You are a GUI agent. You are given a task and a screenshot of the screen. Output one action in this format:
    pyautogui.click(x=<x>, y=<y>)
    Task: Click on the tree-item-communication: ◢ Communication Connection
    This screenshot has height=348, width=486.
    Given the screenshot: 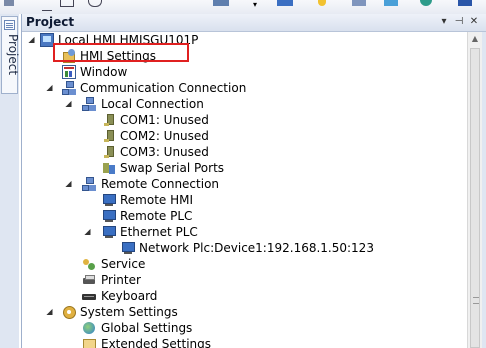 What is the action you would take?
    pyautogui.click(x=172, y=88)
    